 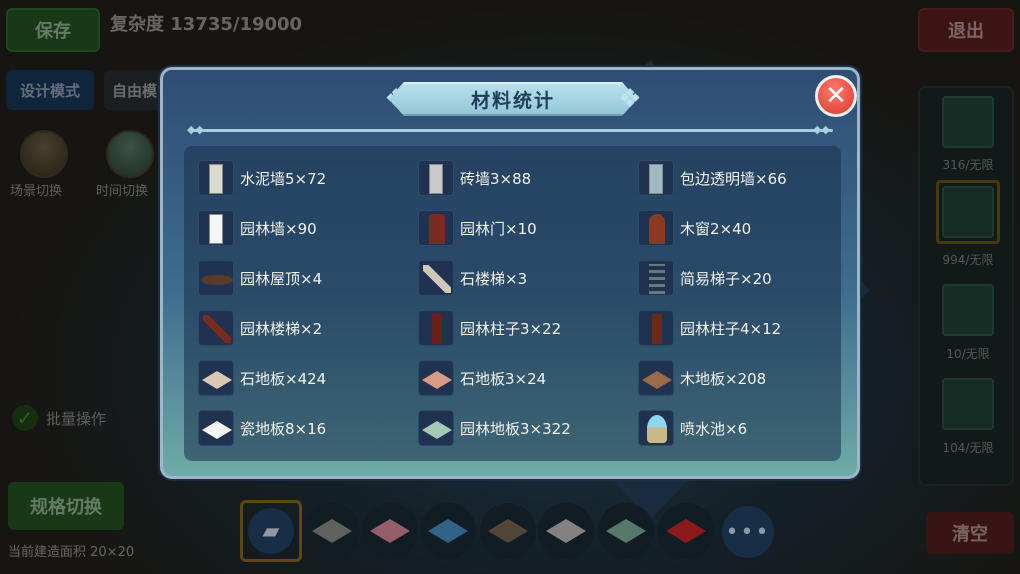 I want to click on list-item: 木窗2×40, so click(x=694, y=228).